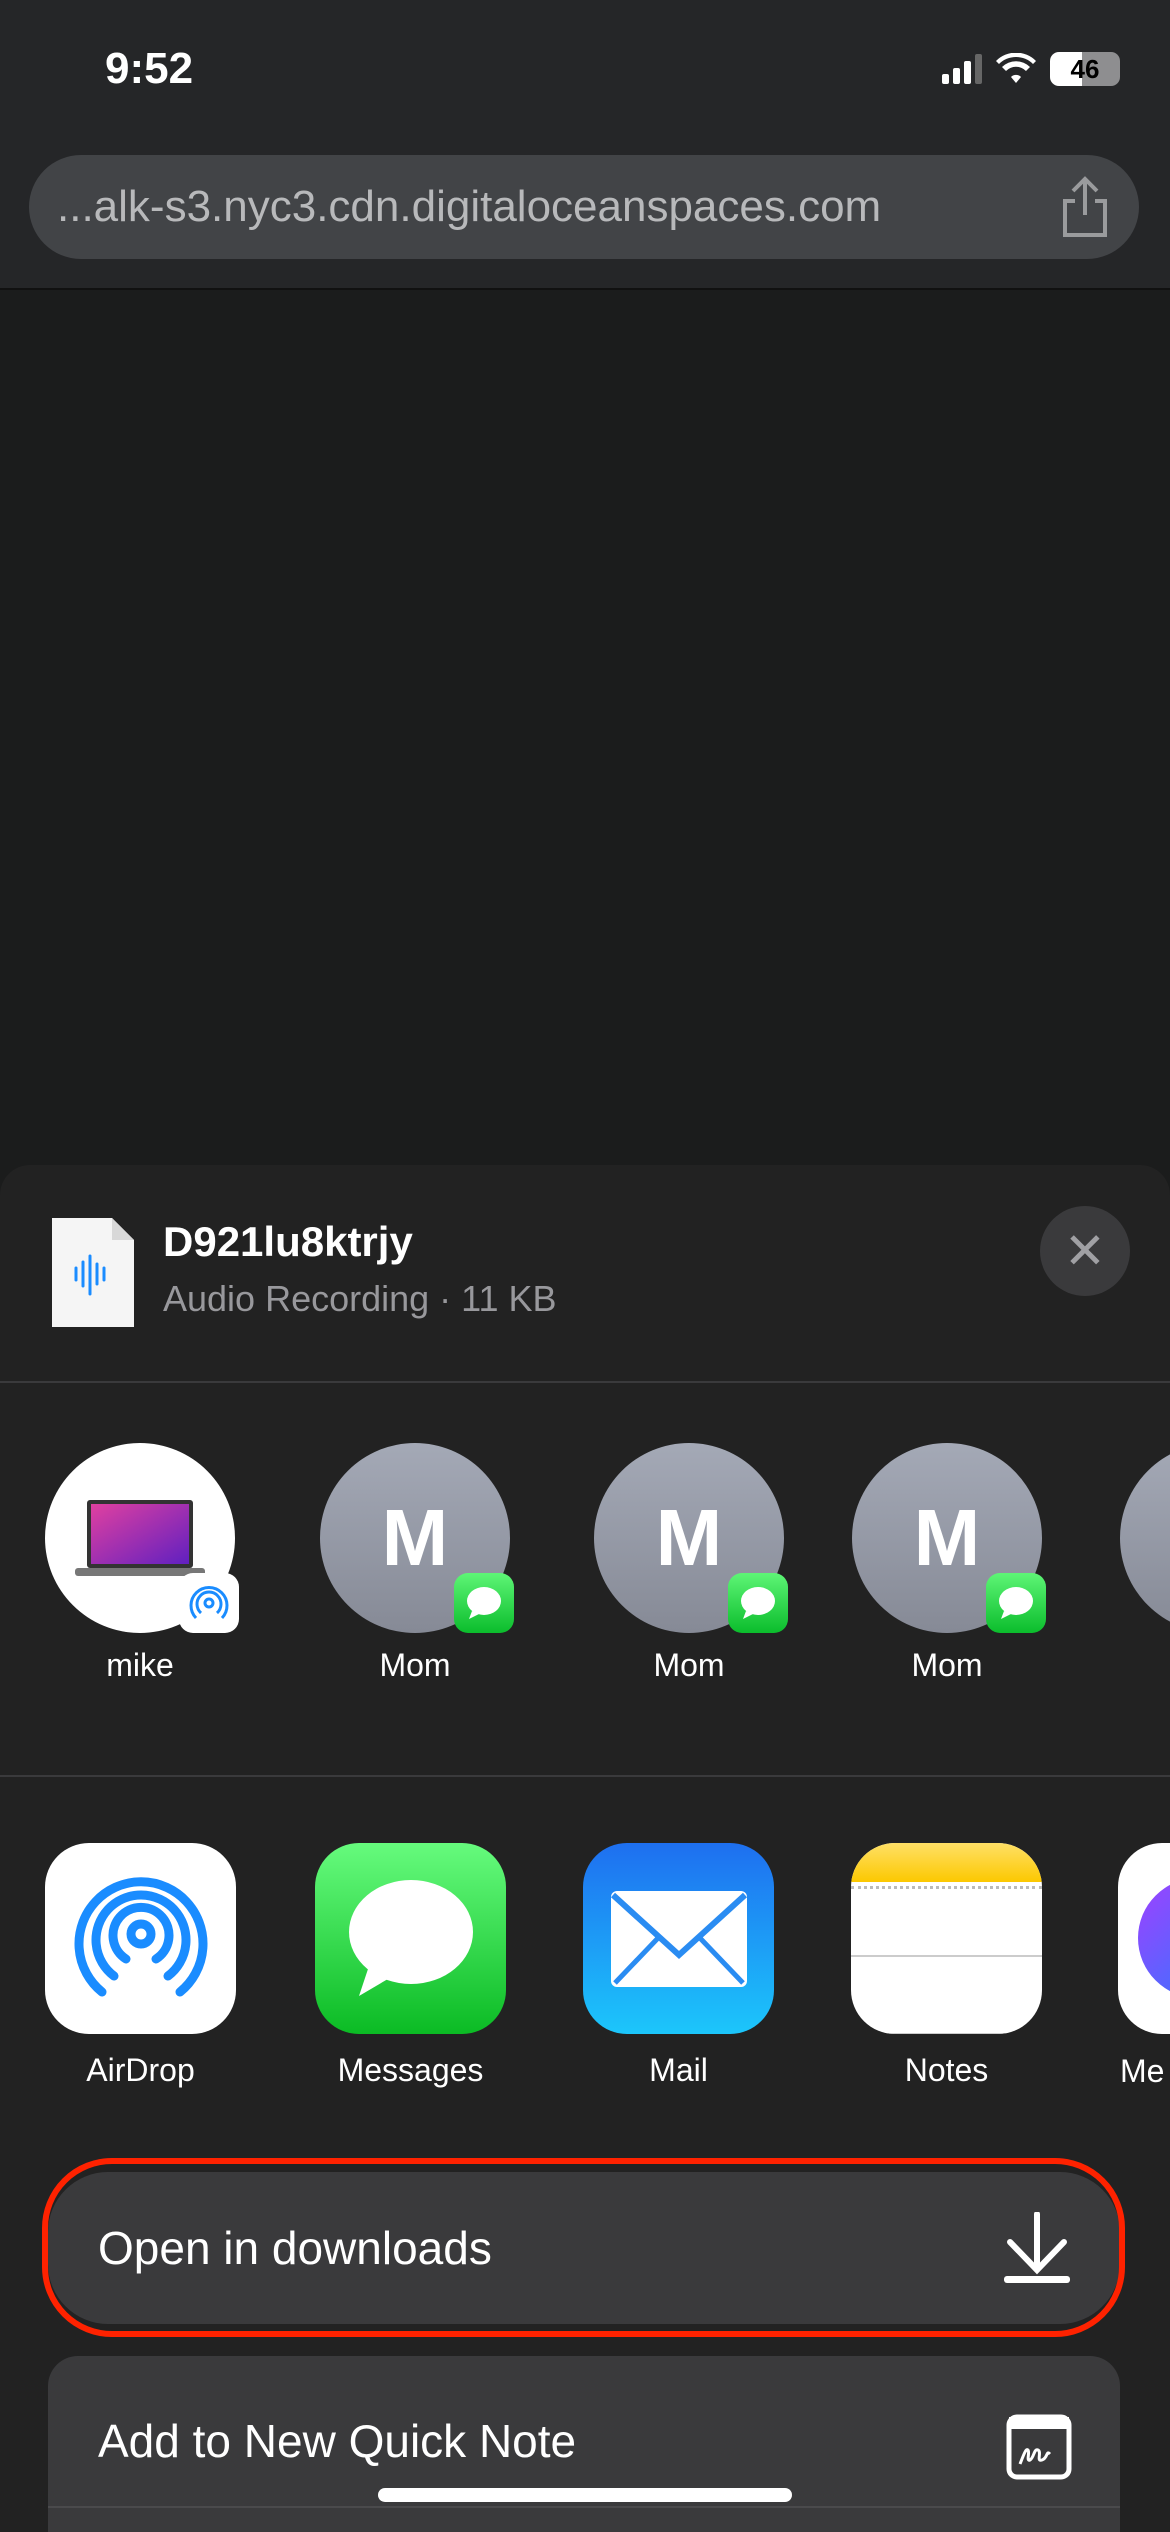 This screenshot has width=1170, height=2532. Describe the element at coordinates (583, 2247) in the screenshot. I see `highlight-annotation` at that location.